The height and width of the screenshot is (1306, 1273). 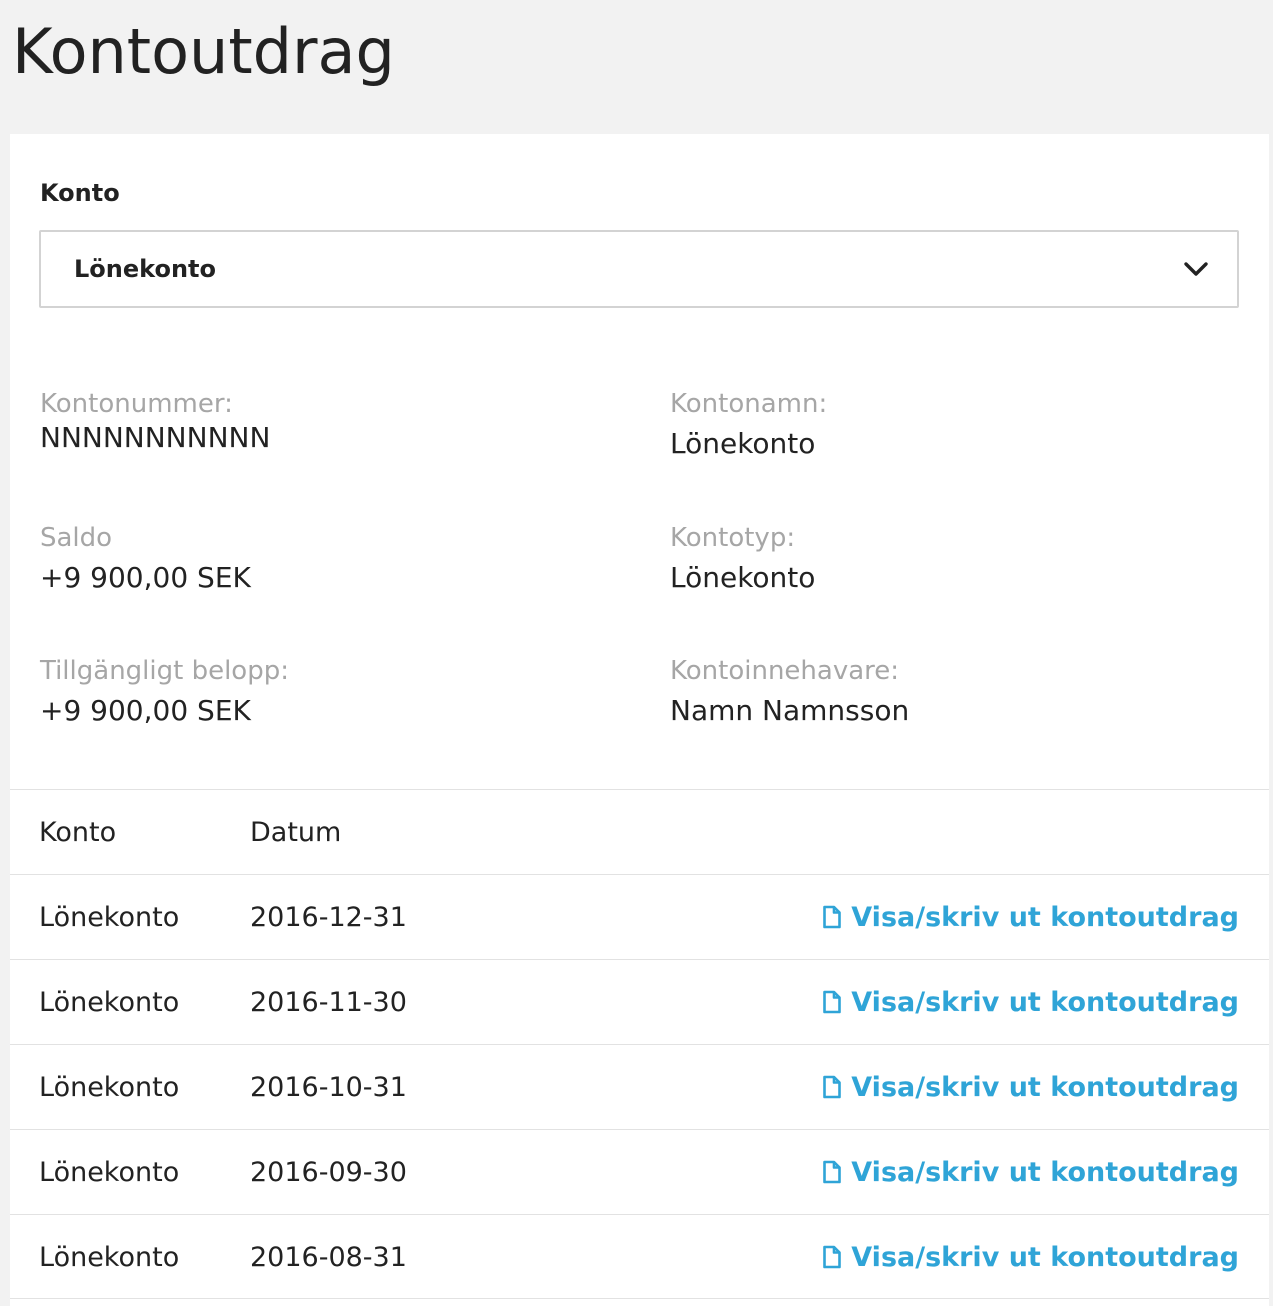 I want to click on available-amount-block: Tillgängligt belopp: +9 900,00 SEK, so click(x=164, y=692).